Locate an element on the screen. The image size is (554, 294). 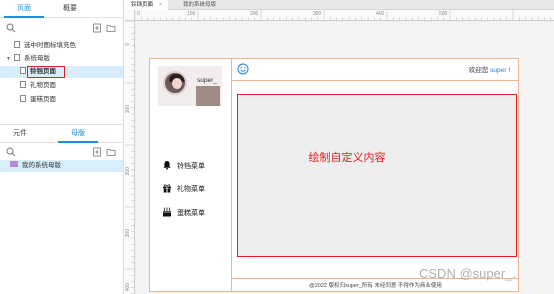
profile-thumbnail is located at coordinates (208, 96).